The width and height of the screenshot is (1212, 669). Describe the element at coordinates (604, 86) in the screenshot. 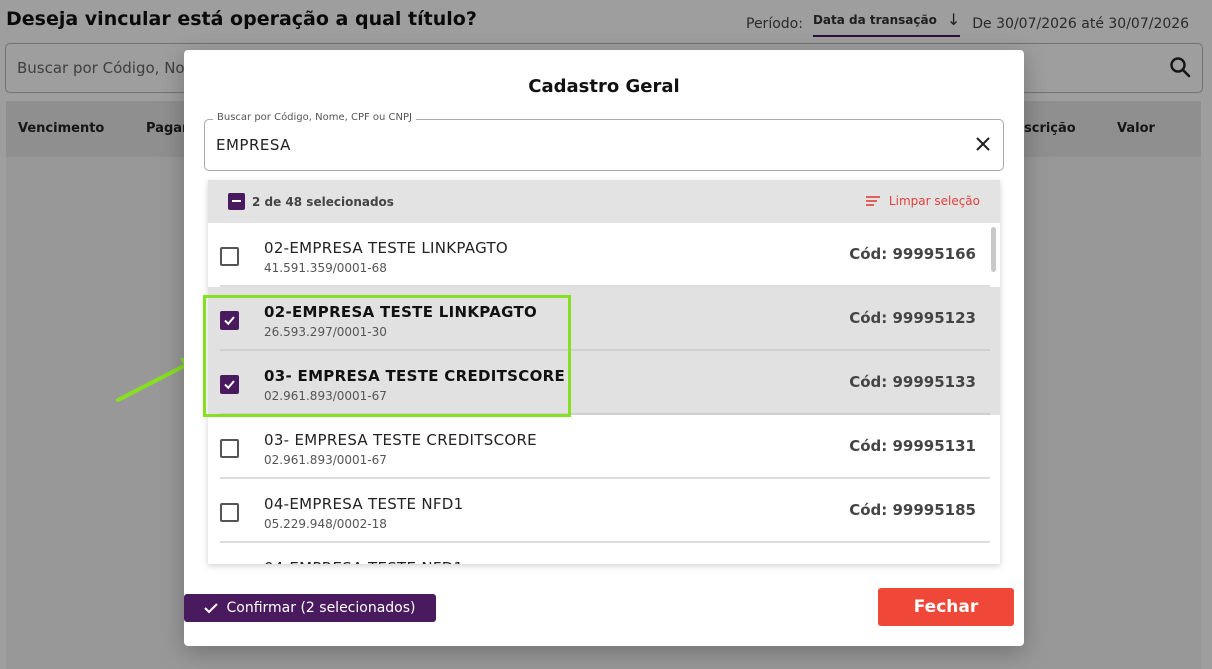

I see `modal-title: Cadastro Geral` at that location.